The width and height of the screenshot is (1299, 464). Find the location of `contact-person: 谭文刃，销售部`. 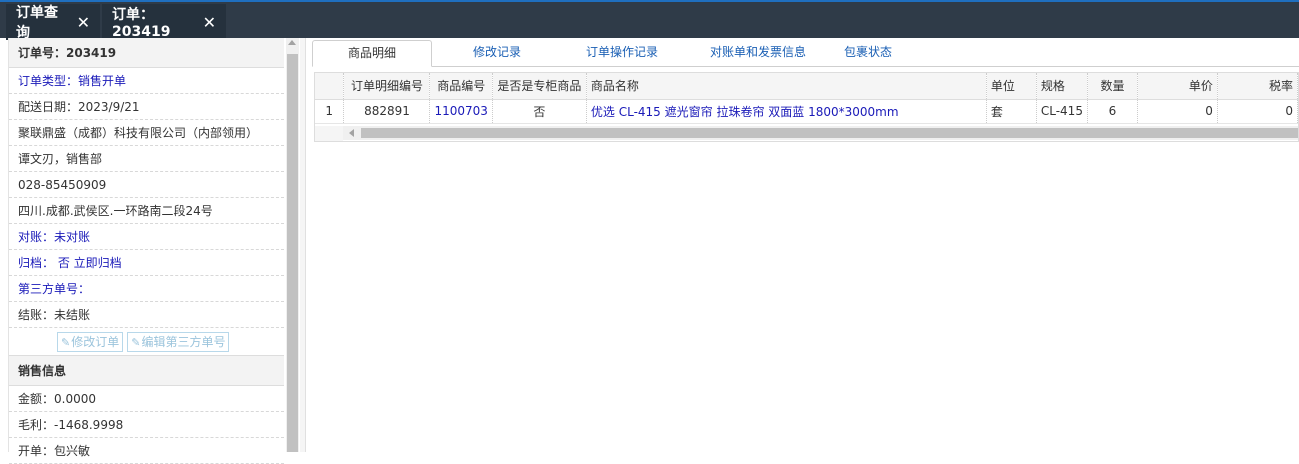

contact-person: 谭文刃，销售部 is located at coordinates (146, 159).